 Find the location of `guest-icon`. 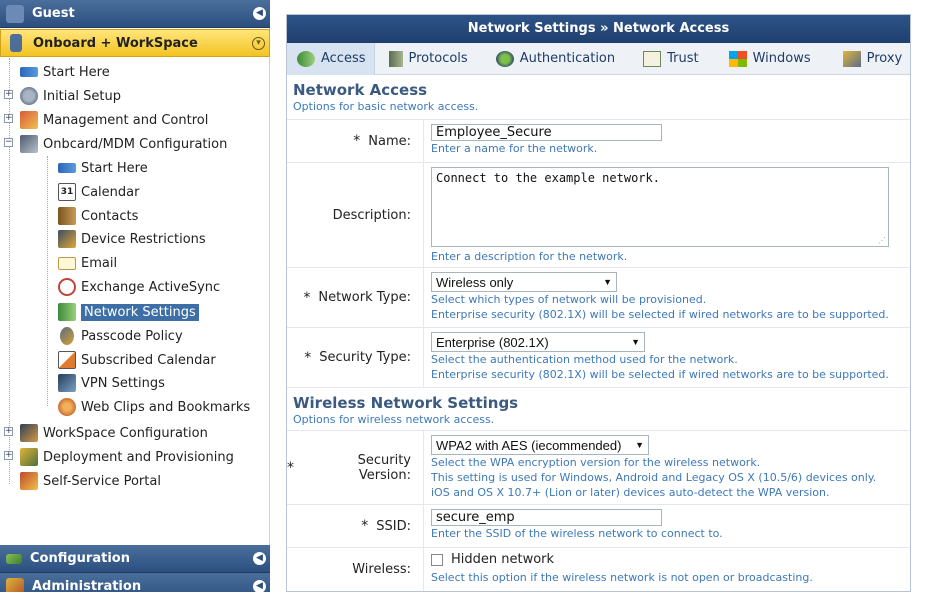

guest-icon is located at coordinates (15, 13).